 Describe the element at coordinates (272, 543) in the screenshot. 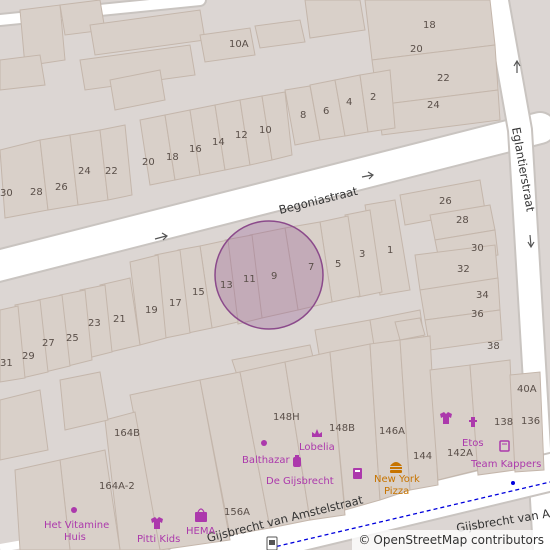

I see `bus-stop-icon` at that location.